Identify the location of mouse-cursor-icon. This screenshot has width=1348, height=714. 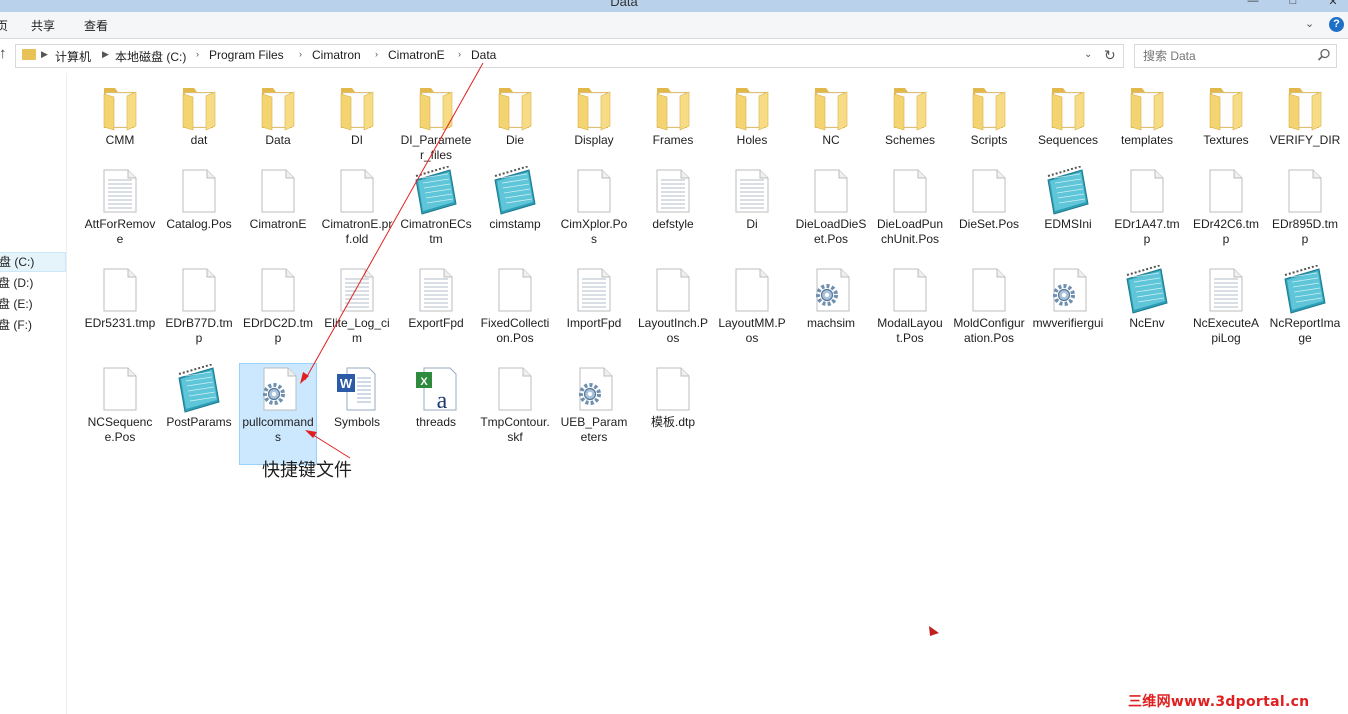
(934, 631).